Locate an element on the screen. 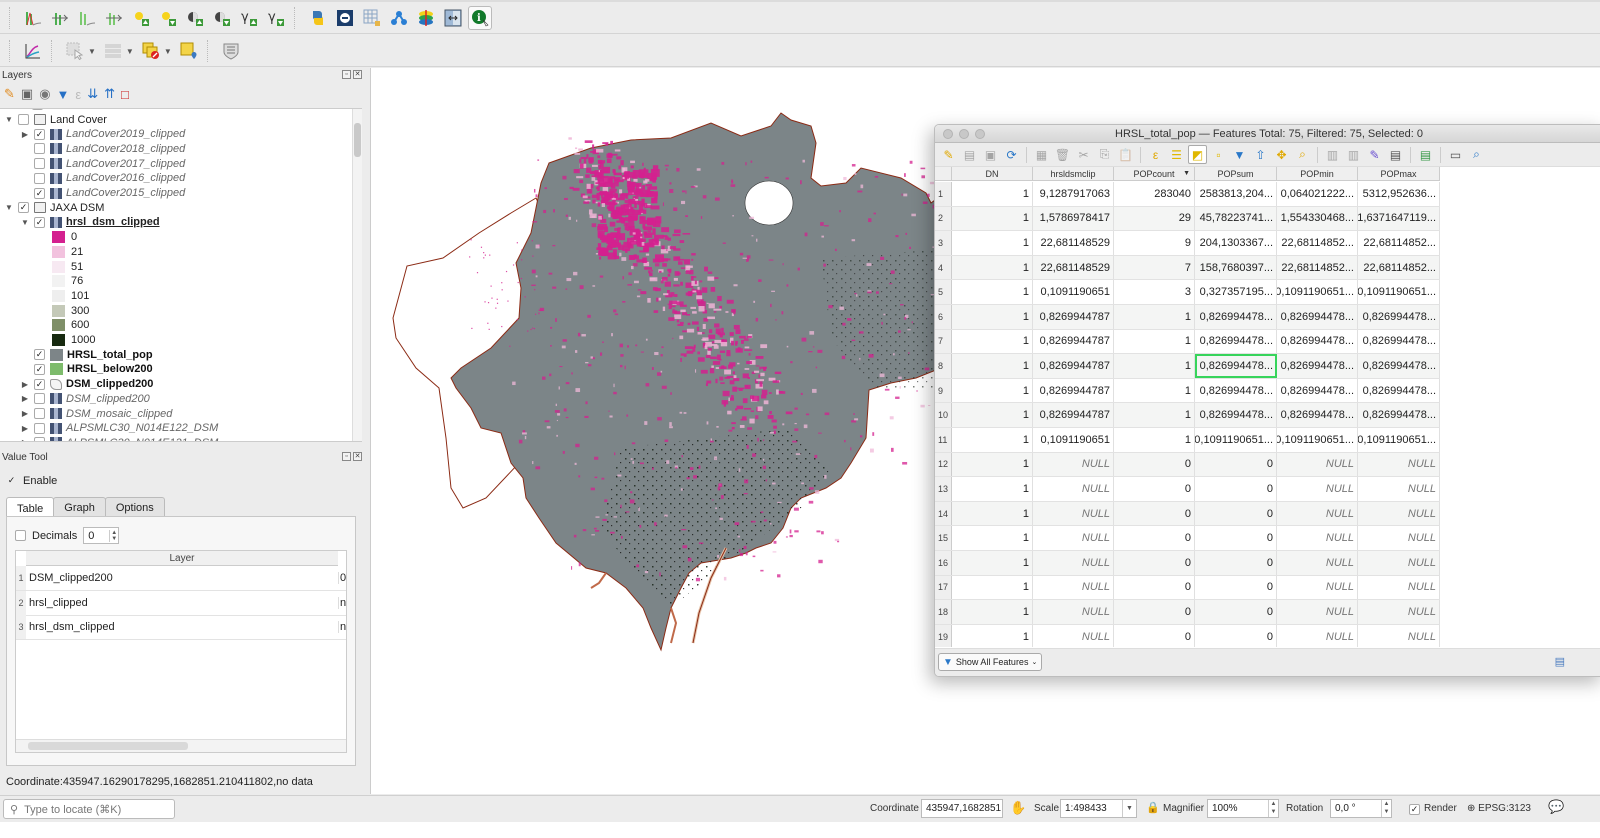 The width and height of the screenshot is (1600, 838). value-table-row: 3 hrsl_dsm_clipped no is located at coordinates (181, 627).